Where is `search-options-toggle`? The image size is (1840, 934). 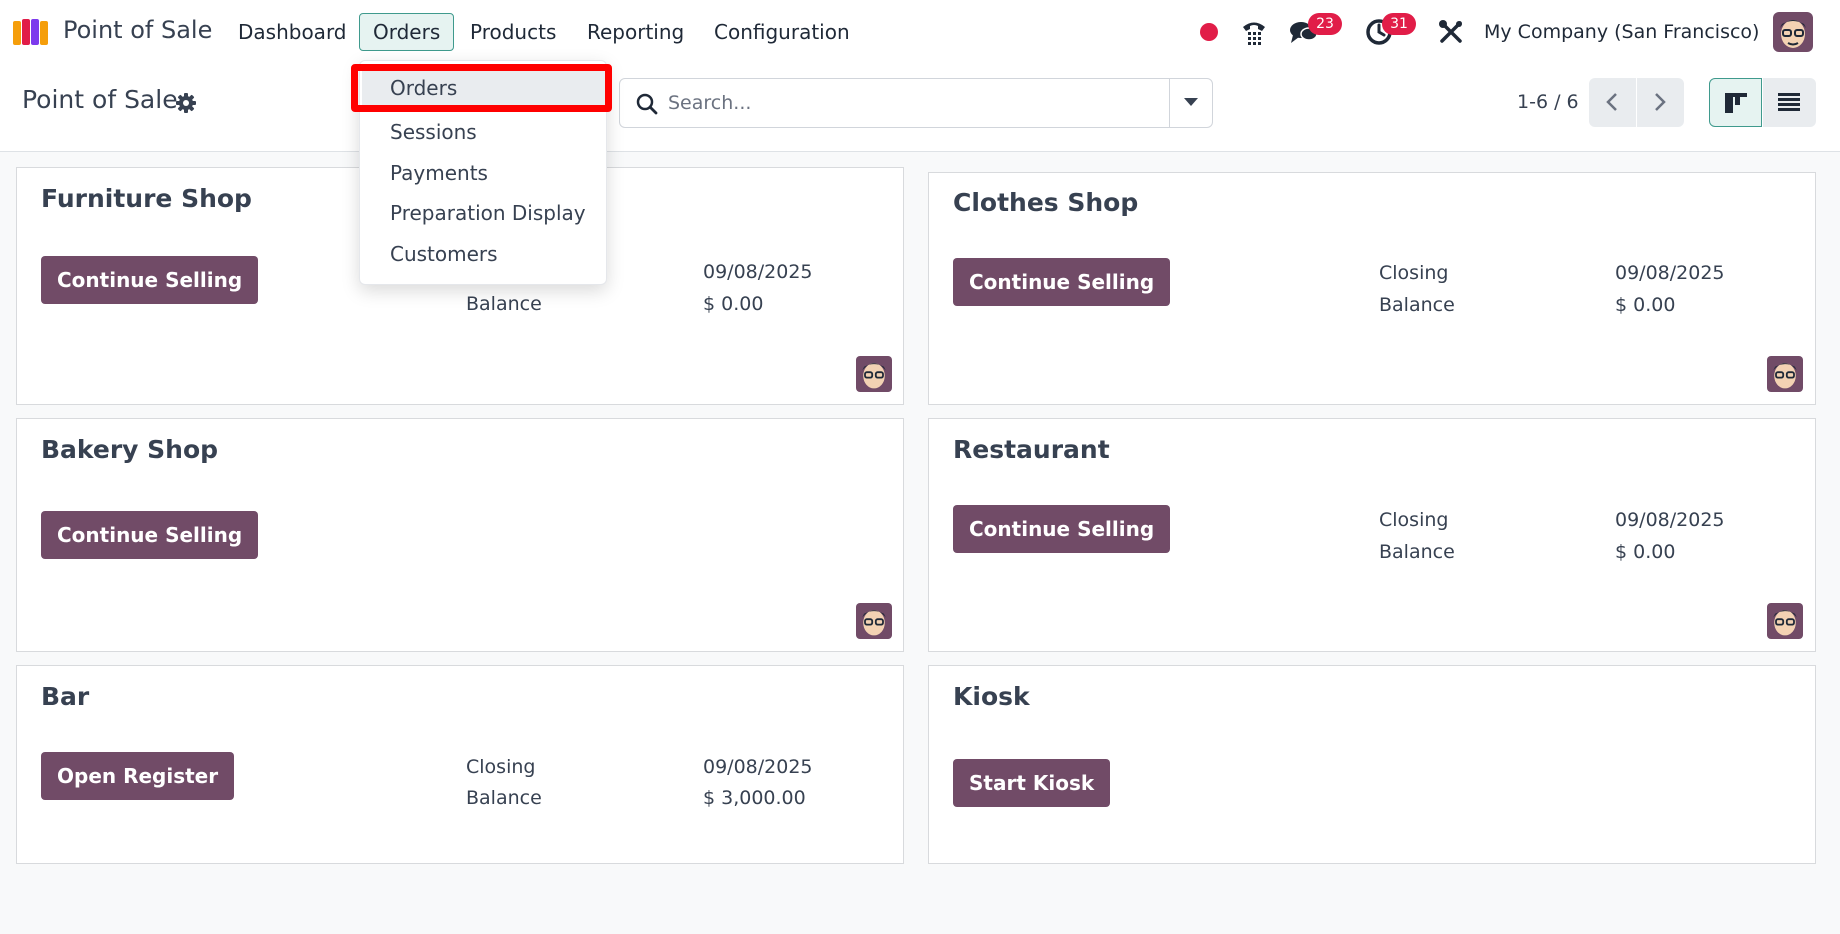 search-options-toggle is located at coordinates (1190, 103).